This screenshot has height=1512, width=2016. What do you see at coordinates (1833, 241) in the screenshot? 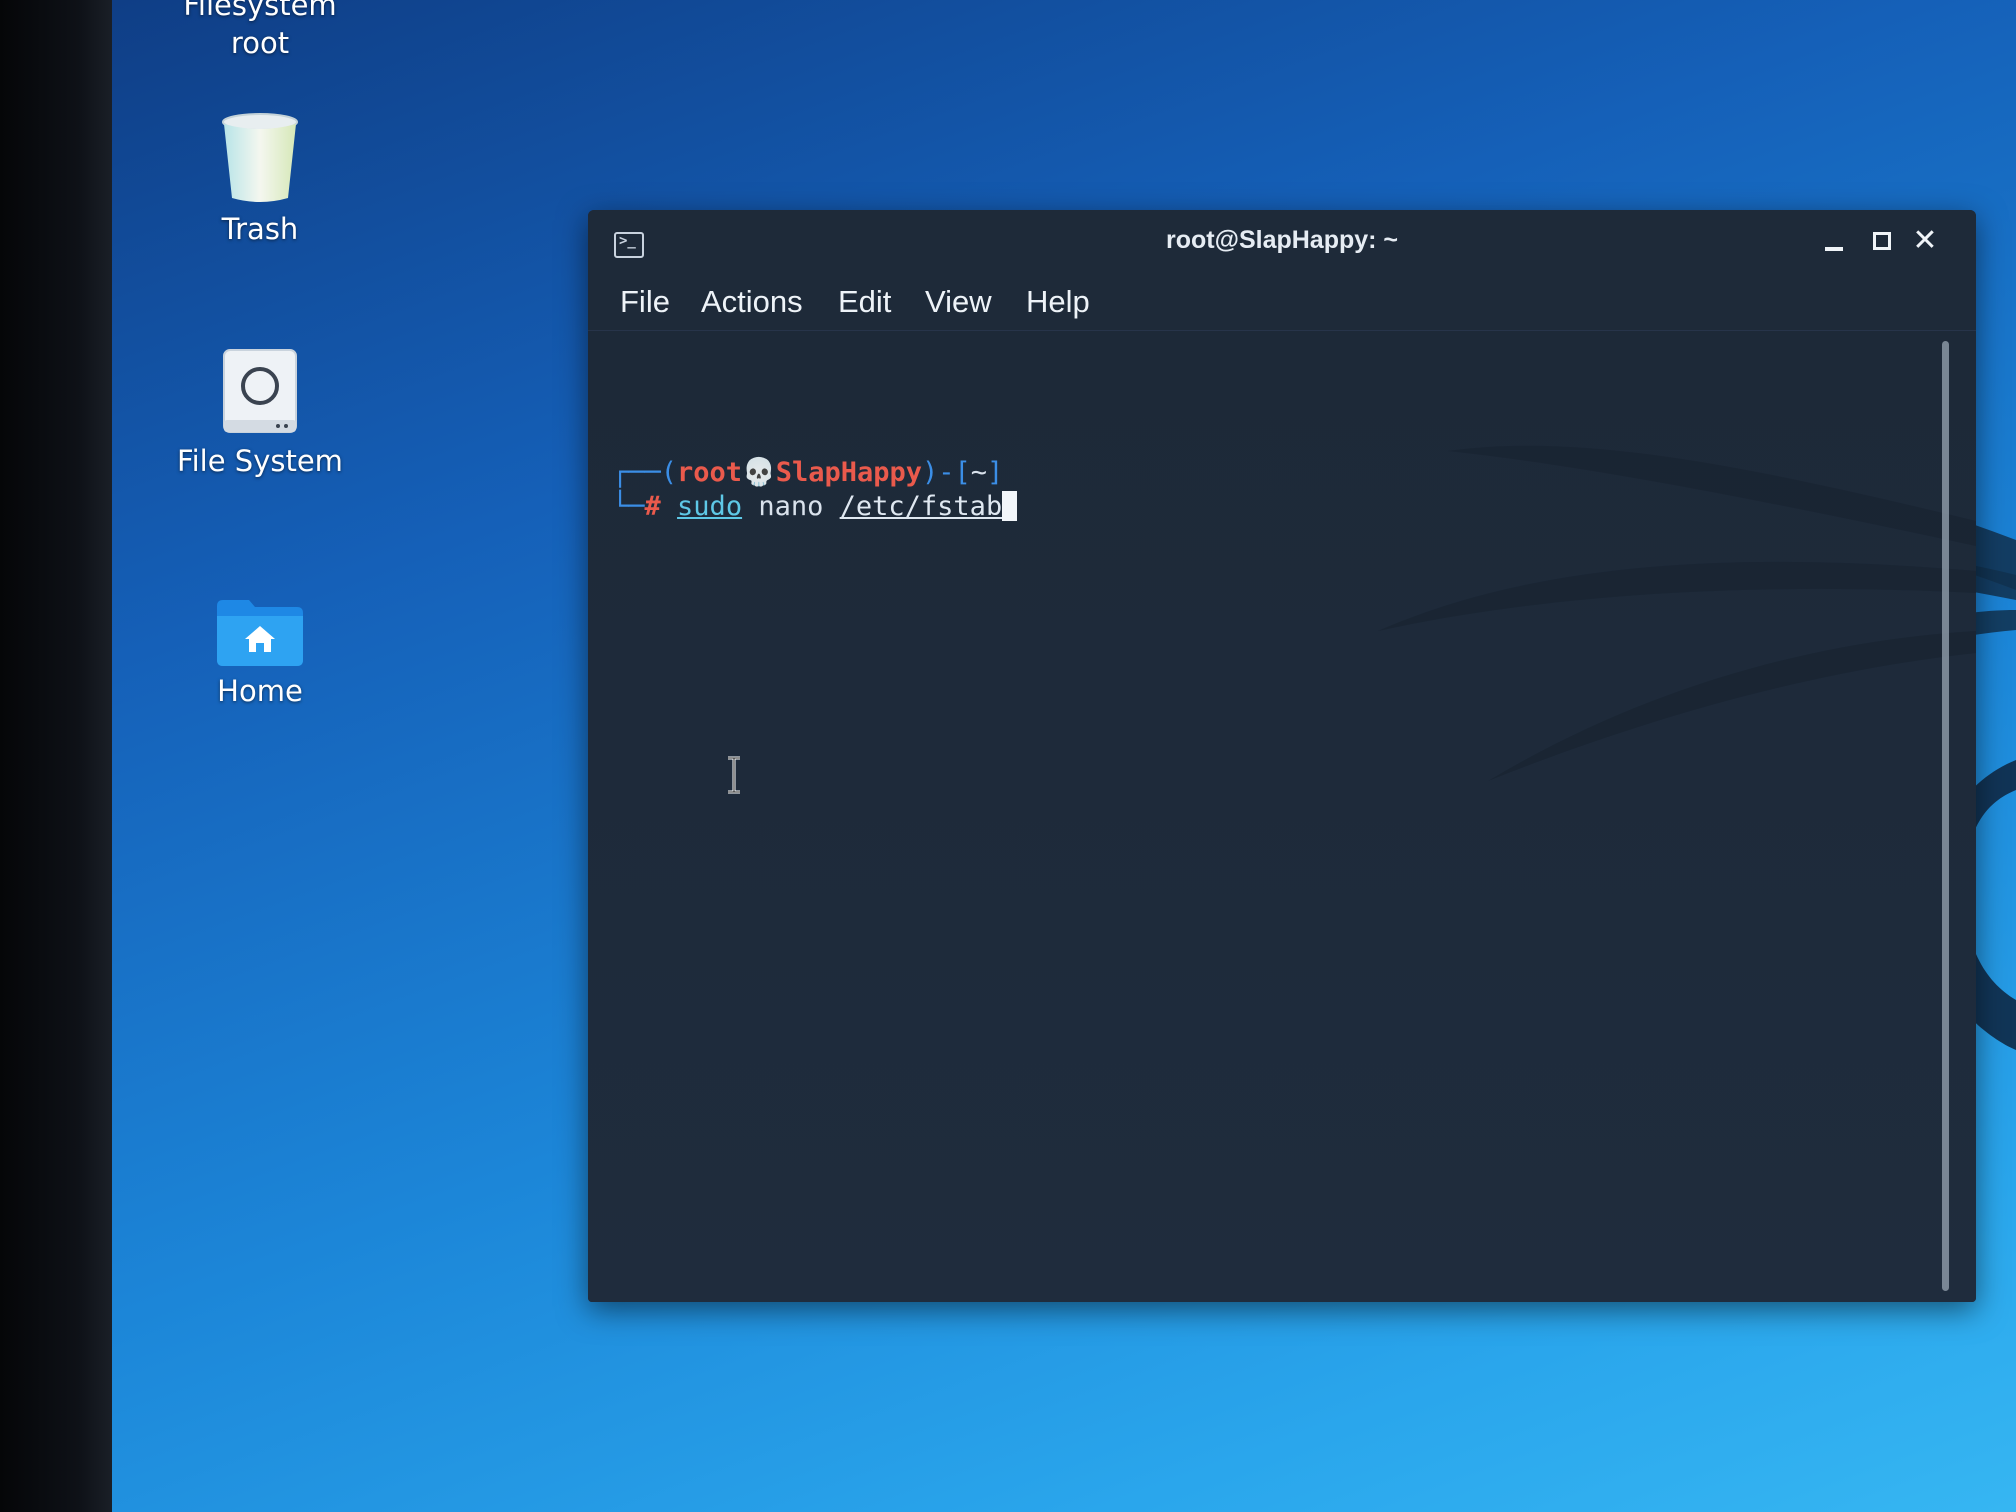
I see `minimize-button` at bounding box center [1833, 241].